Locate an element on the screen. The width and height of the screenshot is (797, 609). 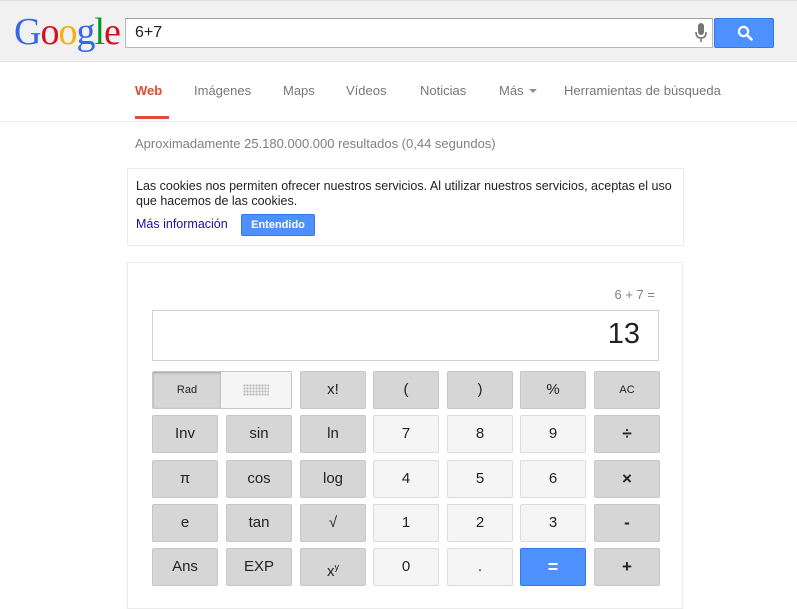
key-inv: Inv is located at coordinates (185, 434).